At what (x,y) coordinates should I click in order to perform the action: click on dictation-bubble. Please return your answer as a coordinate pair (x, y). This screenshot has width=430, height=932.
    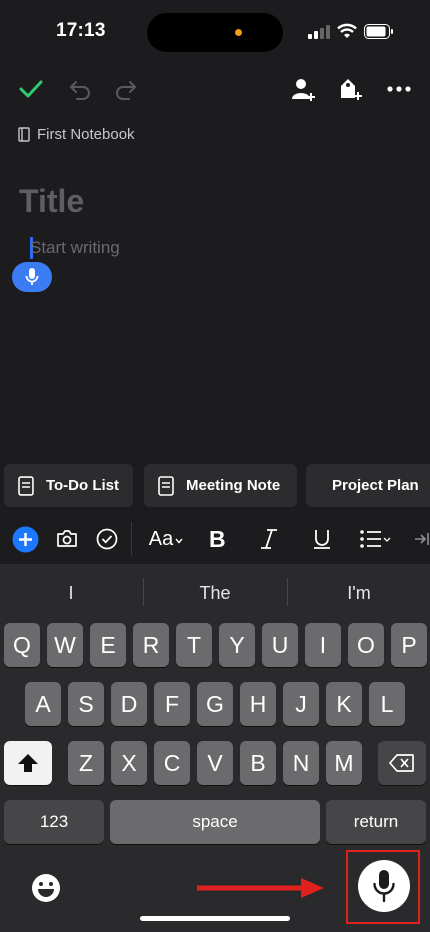
    Looking at the image, I should click on (32, 277).